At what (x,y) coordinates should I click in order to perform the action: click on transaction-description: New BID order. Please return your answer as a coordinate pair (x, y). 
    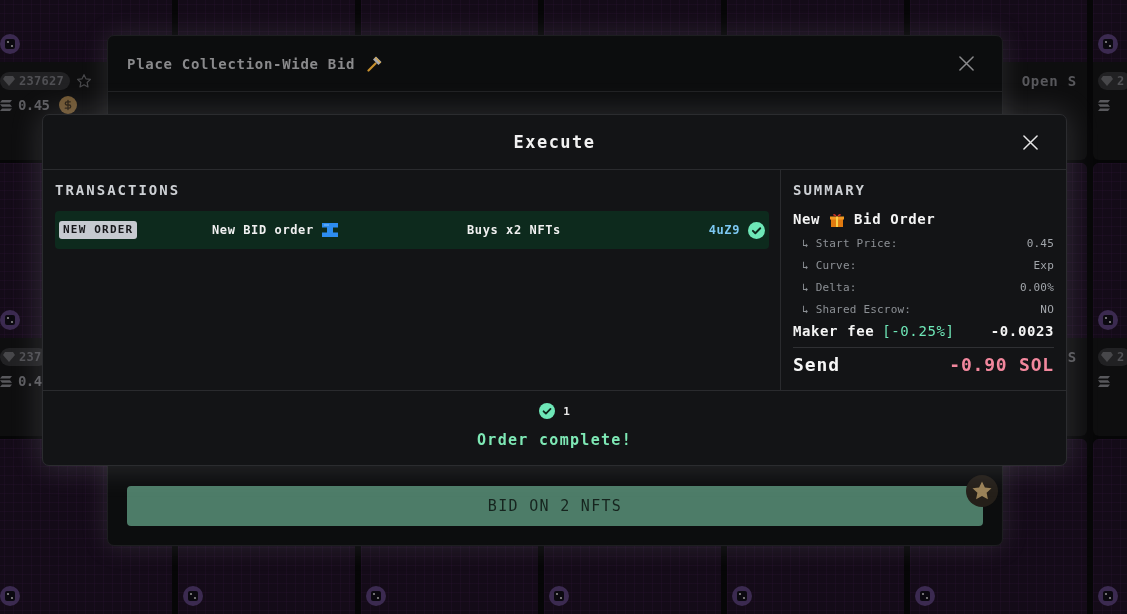
    Looking at the image, I should click on (263, 230).